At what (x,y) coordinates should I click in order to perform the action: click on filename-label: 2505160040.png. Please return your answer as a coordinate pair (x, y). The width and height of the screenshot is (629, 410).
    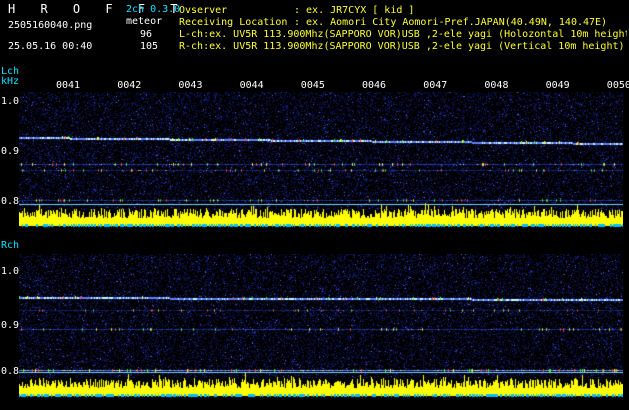
    Looking at the image, I should click on (50, 25).